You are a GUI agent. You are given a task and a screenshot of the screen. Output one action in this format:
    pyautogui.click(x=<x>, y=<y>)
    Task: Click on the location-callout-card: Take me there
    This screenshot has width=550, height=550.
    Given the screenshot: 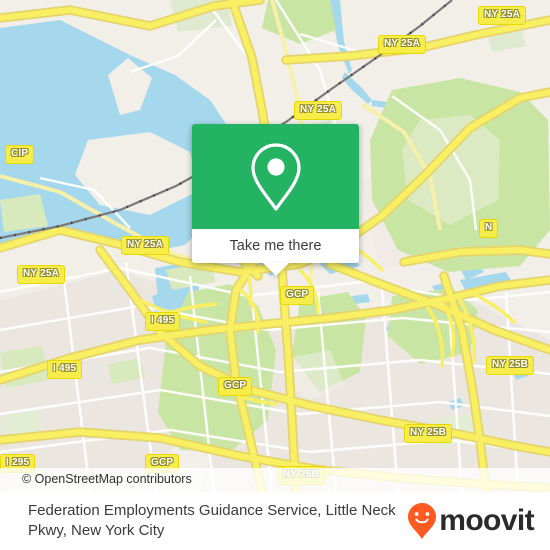 What is the action you would take?
    pyautogui.click(x=275, y=200)
    